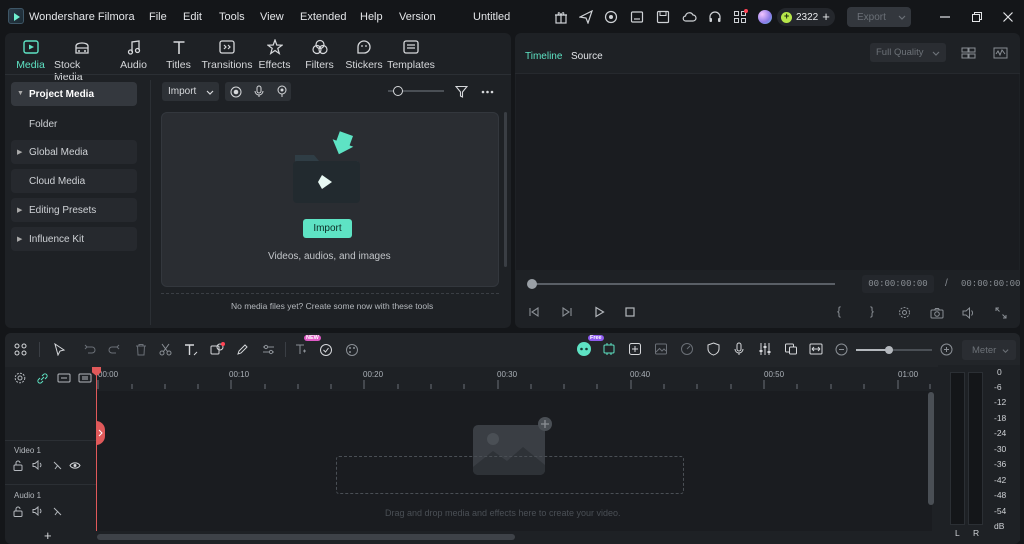 This screenshot has width=1024, height=544. Describe the element at coordinates (599, 312) in the screenshot. I see `play-icon` at that location.